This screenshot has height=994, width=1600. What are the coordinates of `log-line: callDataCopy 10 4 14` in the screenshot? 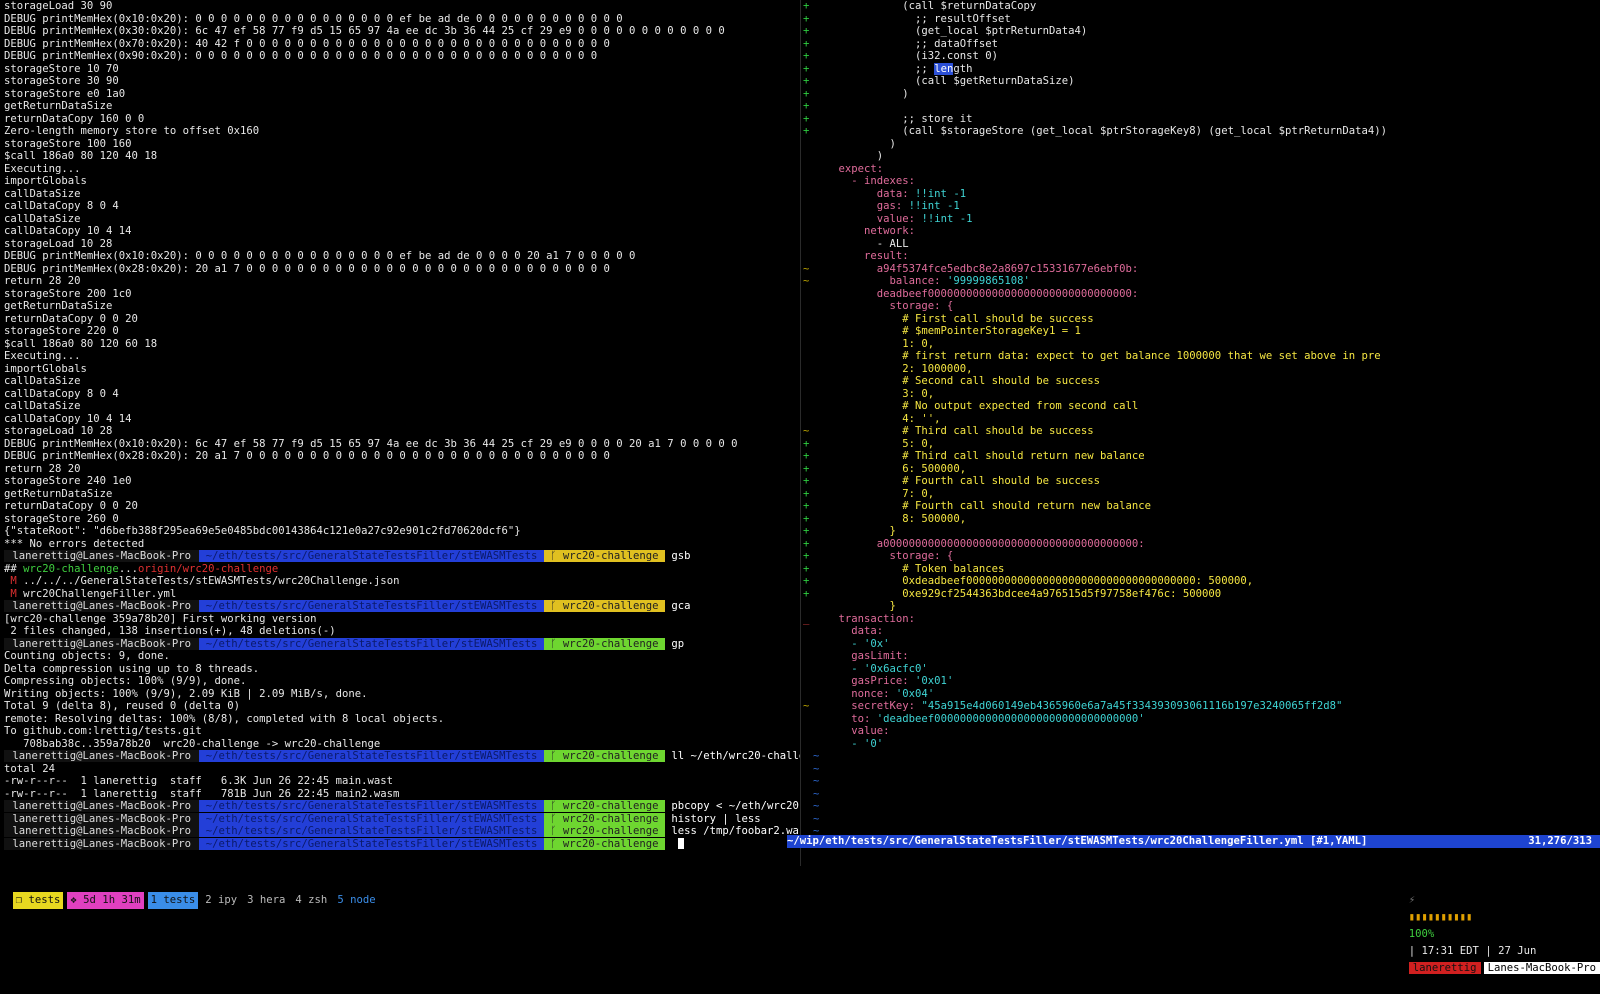 It's located at (68, 231).